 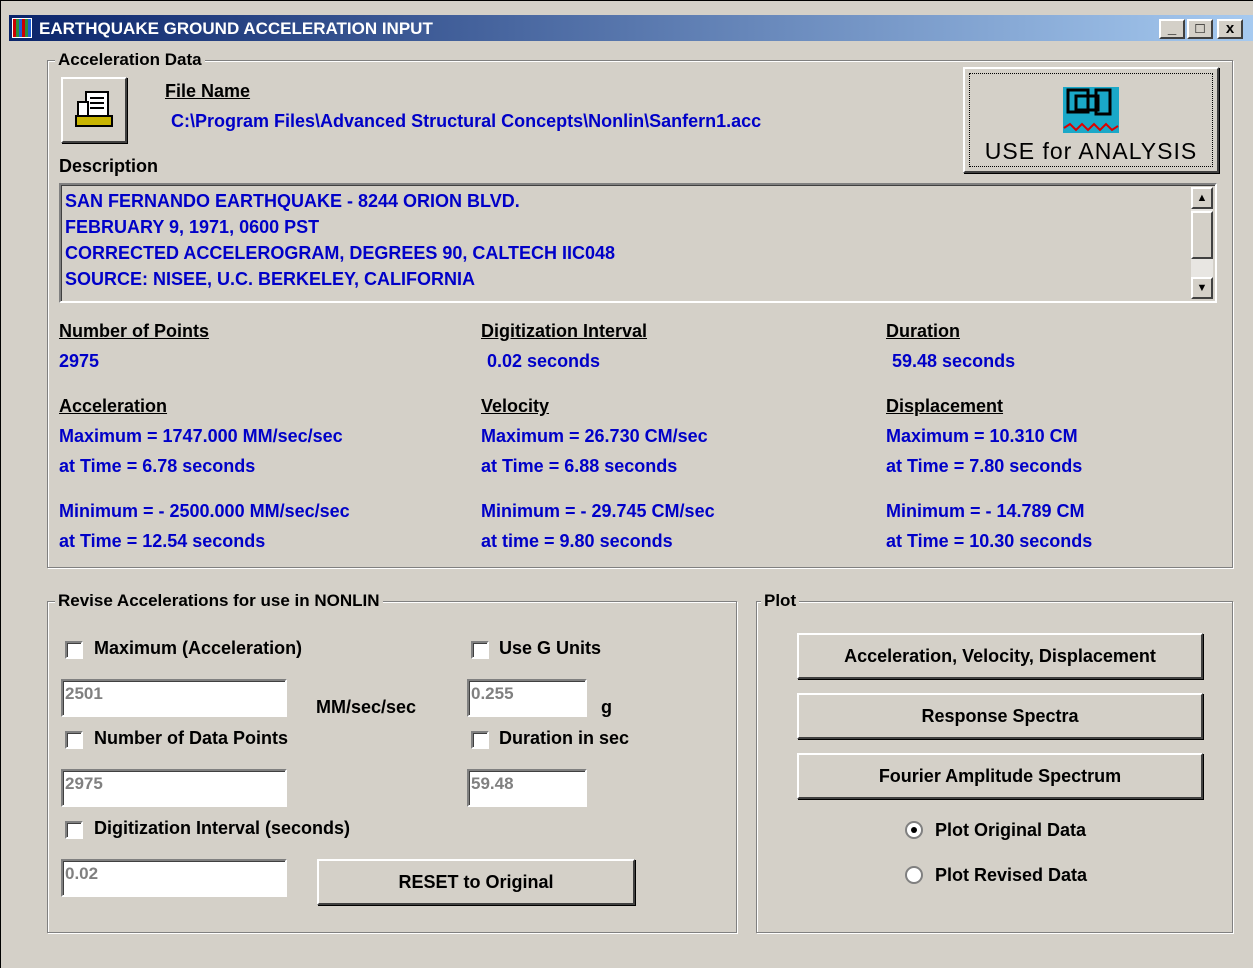 What do you see at coordinates (984, 466) in the screenshot?
I see `displacement-max-time: at Time = 7.80 seconds` at bounding box center [984, 466].